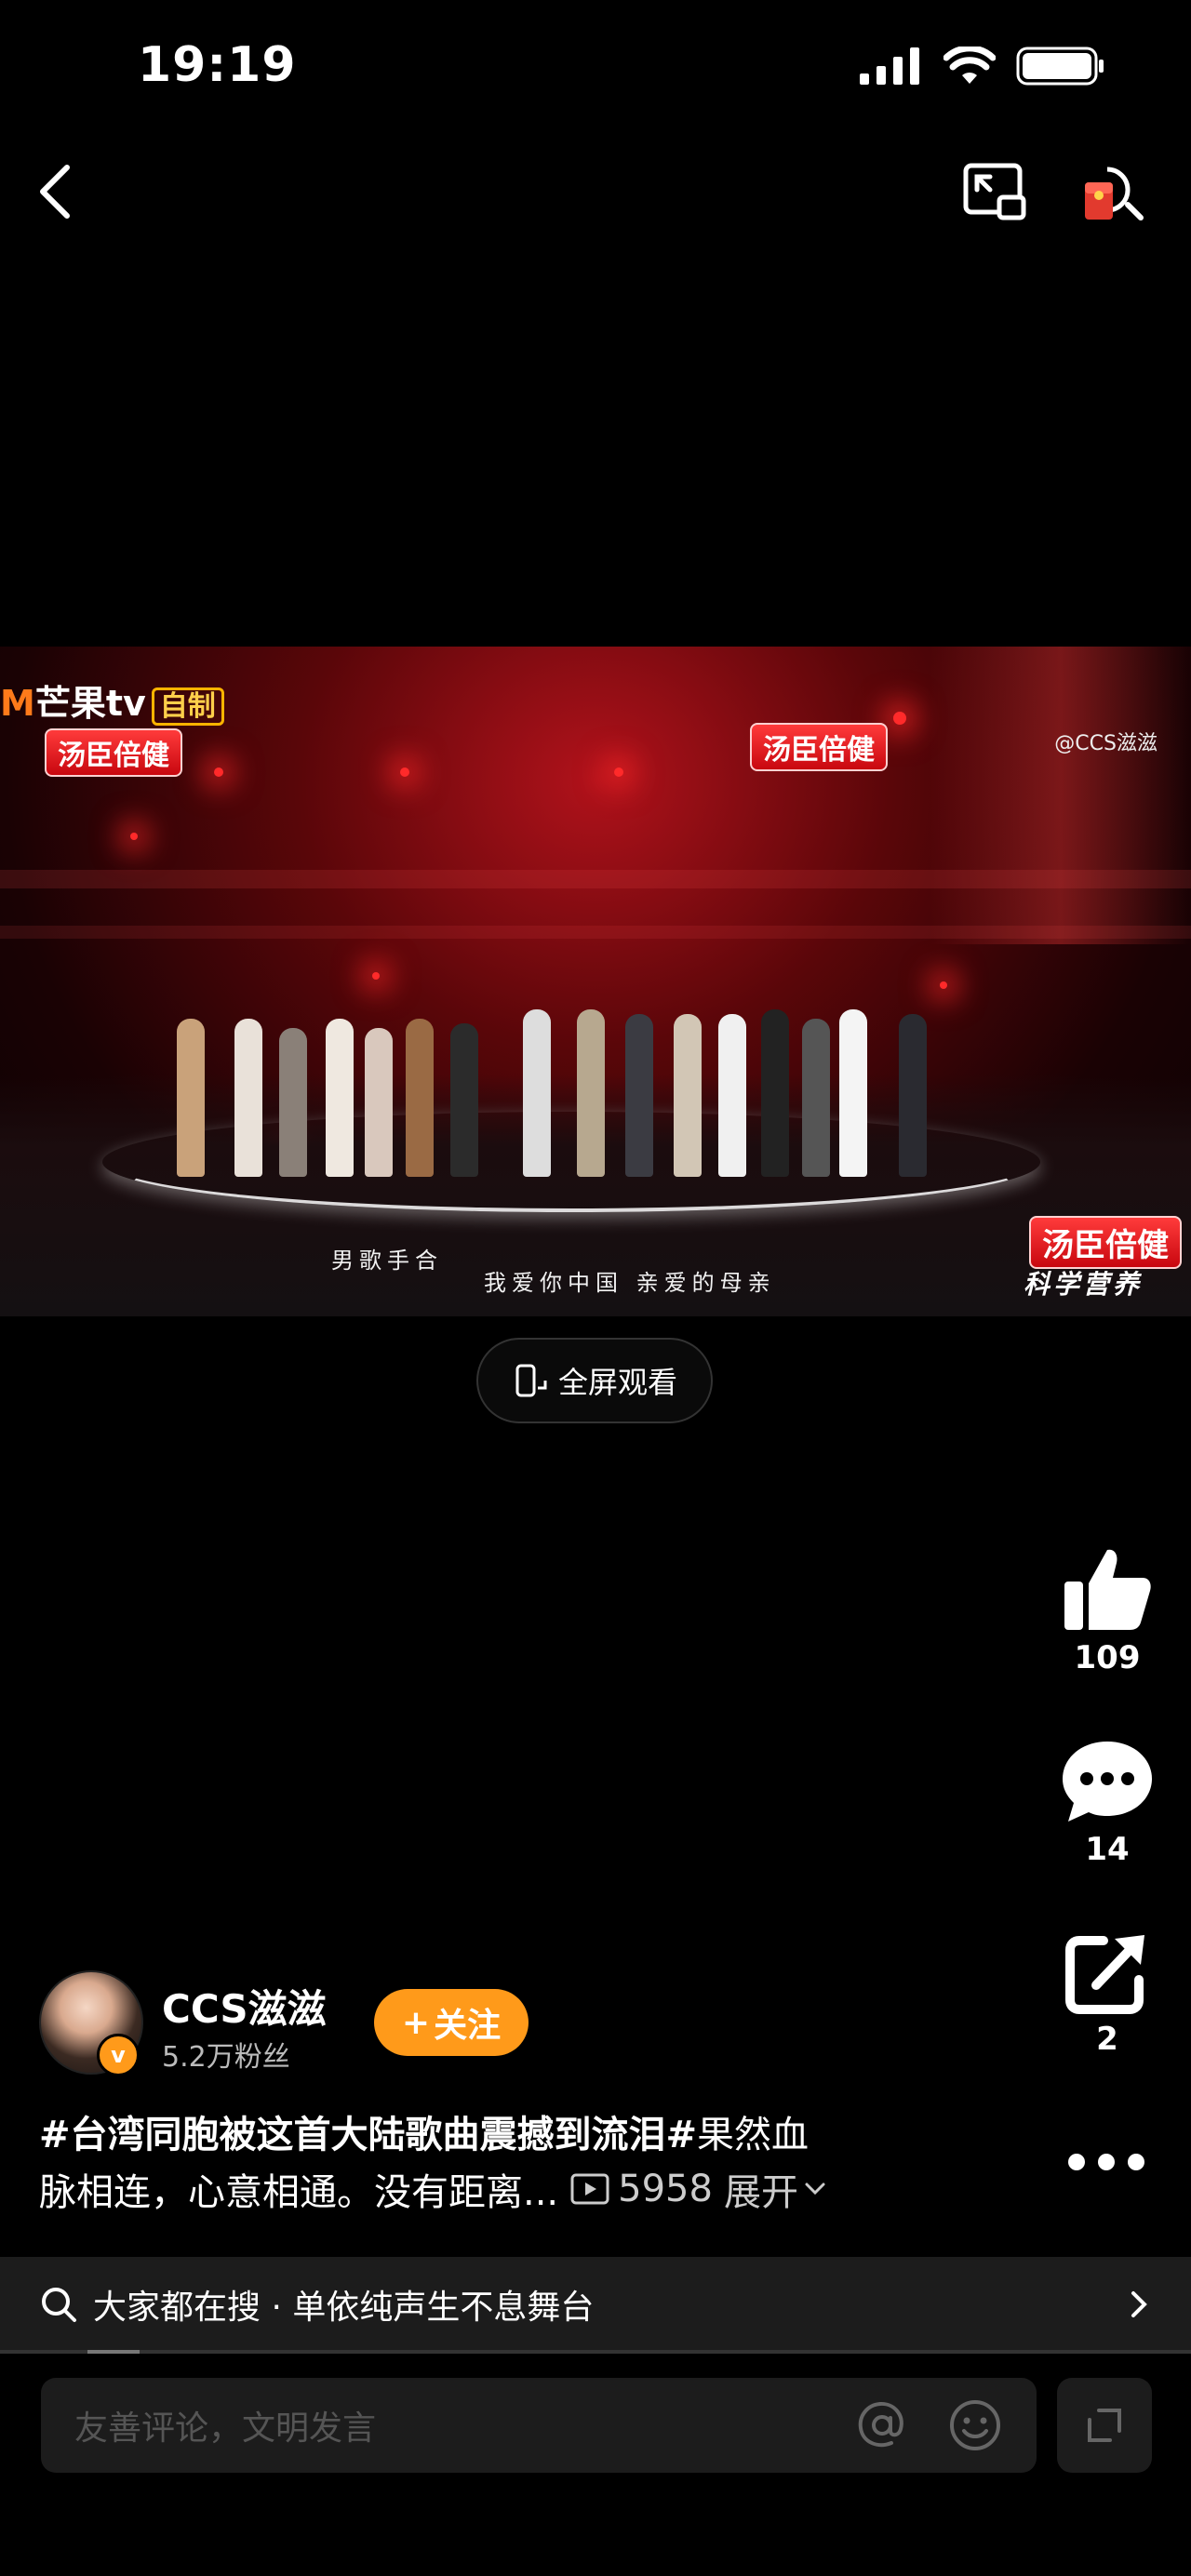  I want to click on author-name: CCS滋滋, so click(244, 2006).